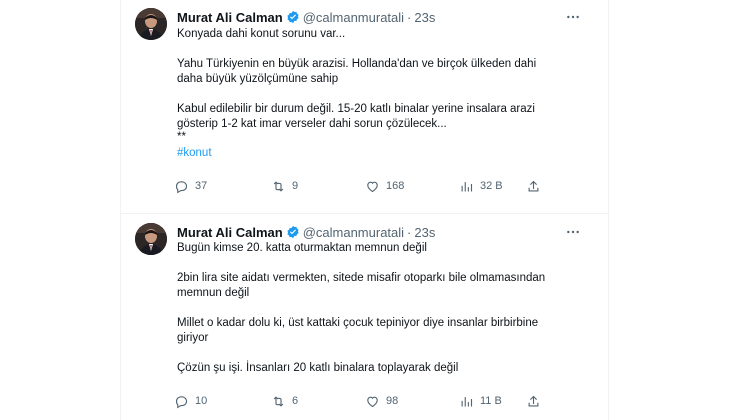  What do you see at coordinates (295, 401) in the screenshot?
I see `retweet-count: 6` at bounding box center [295, 401].